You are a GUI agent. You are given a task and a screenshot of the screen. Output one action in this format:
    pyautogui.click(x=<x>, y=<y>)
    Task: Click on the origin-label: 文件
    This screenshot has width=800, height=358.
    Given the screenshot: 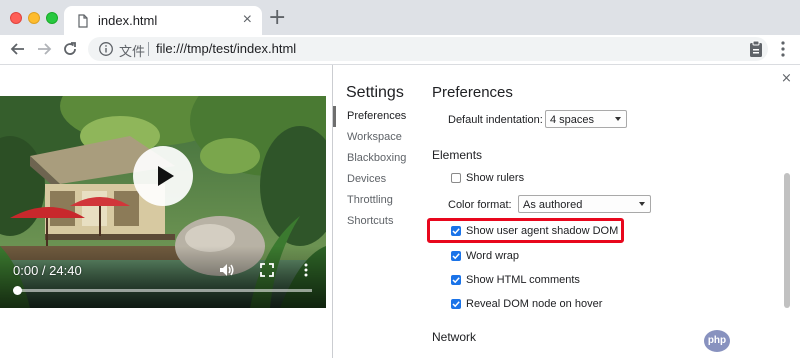 What is the action you would take?
    pyautogui.click(x=132, y=51)
    